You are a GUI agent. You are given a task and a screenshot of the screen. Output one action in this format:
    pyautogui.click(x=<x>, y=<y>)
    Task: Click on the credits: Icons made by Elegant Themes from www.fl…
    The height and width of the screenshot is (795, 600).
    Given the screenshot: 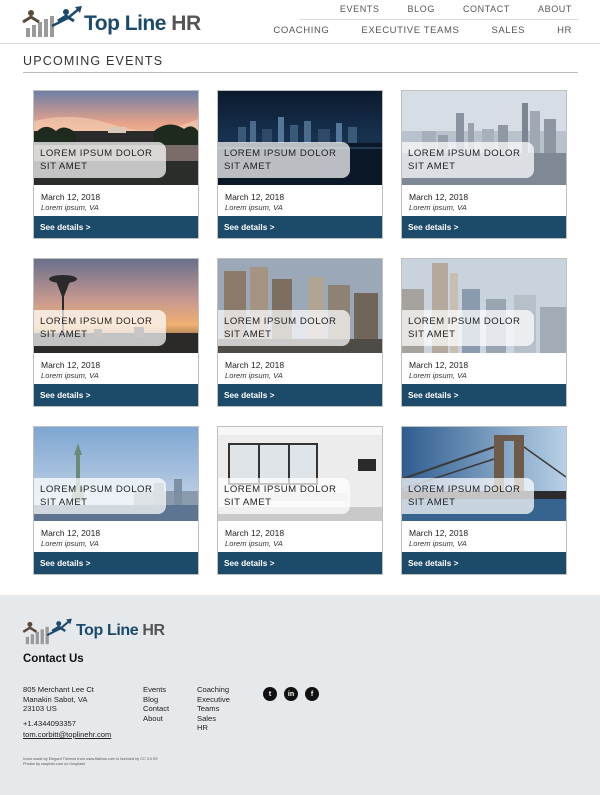 What is the action you would take?
    pyautogui.click(x=90, y=762)
    